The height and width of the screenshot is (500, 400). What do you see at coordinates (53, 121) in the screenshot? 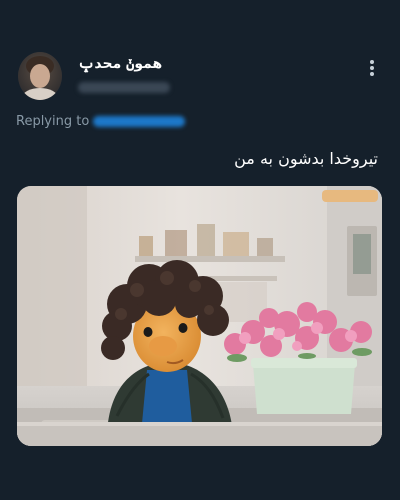
I see `replying-to-label: Replying to` at bounding box center [53, 121].